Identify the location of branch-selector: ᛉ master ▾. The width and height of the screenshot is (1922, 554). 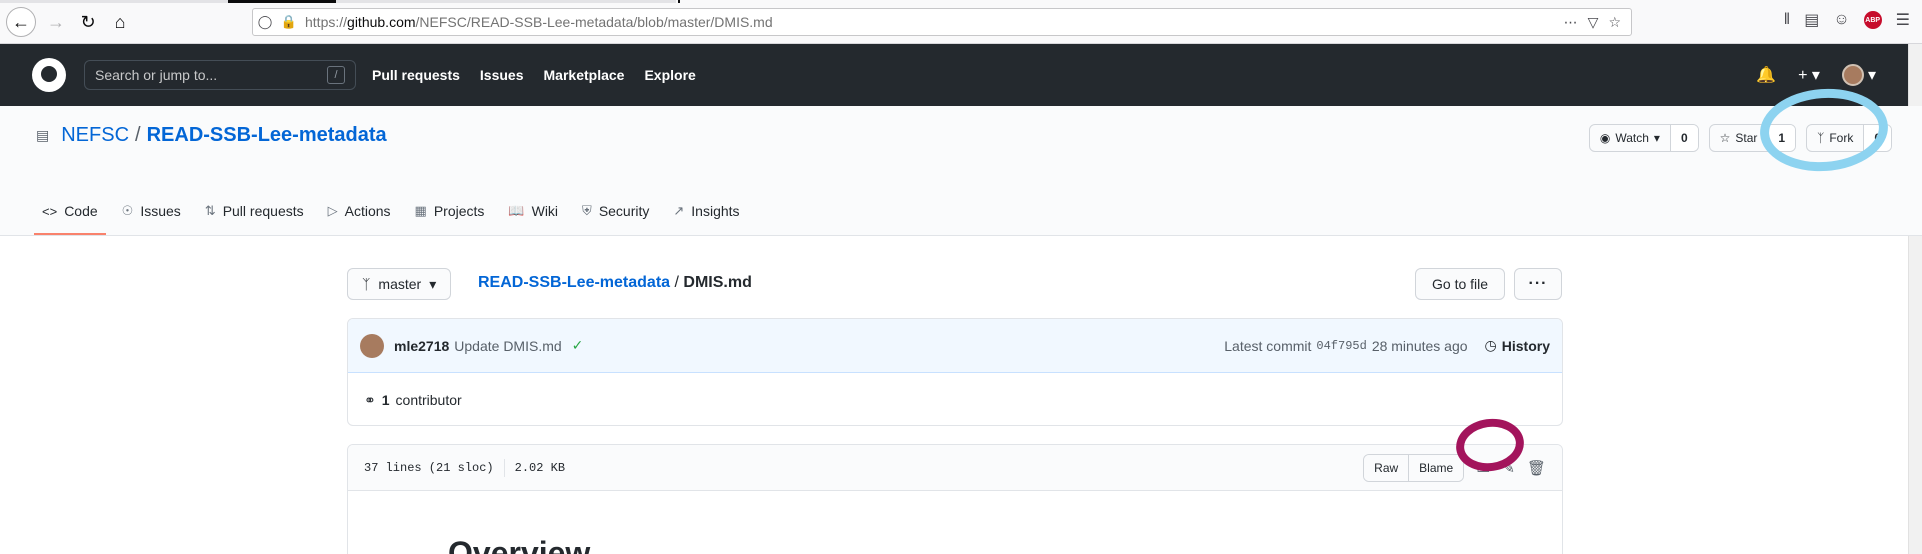
(399, 284).